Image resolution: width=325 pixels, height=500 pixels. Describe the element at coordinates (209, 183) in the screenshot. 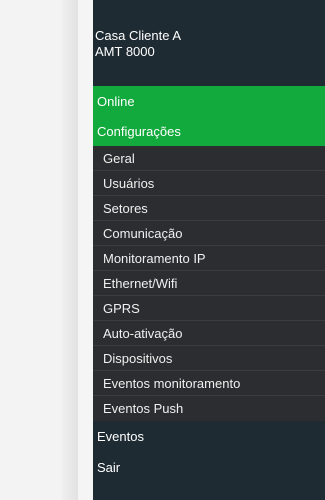

I see `submenu-item-usuarios: Usuários` at that location.